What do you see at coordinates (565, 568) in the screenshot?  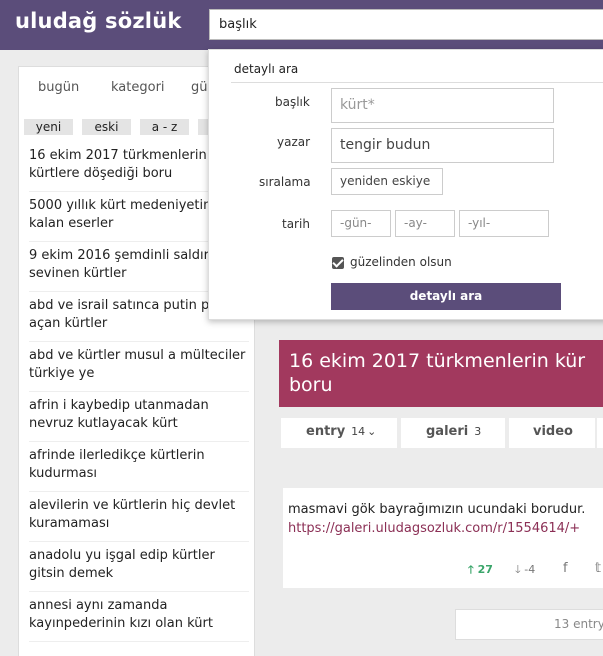 I see `facebook-icon: f` at bounding box center [565, 568].